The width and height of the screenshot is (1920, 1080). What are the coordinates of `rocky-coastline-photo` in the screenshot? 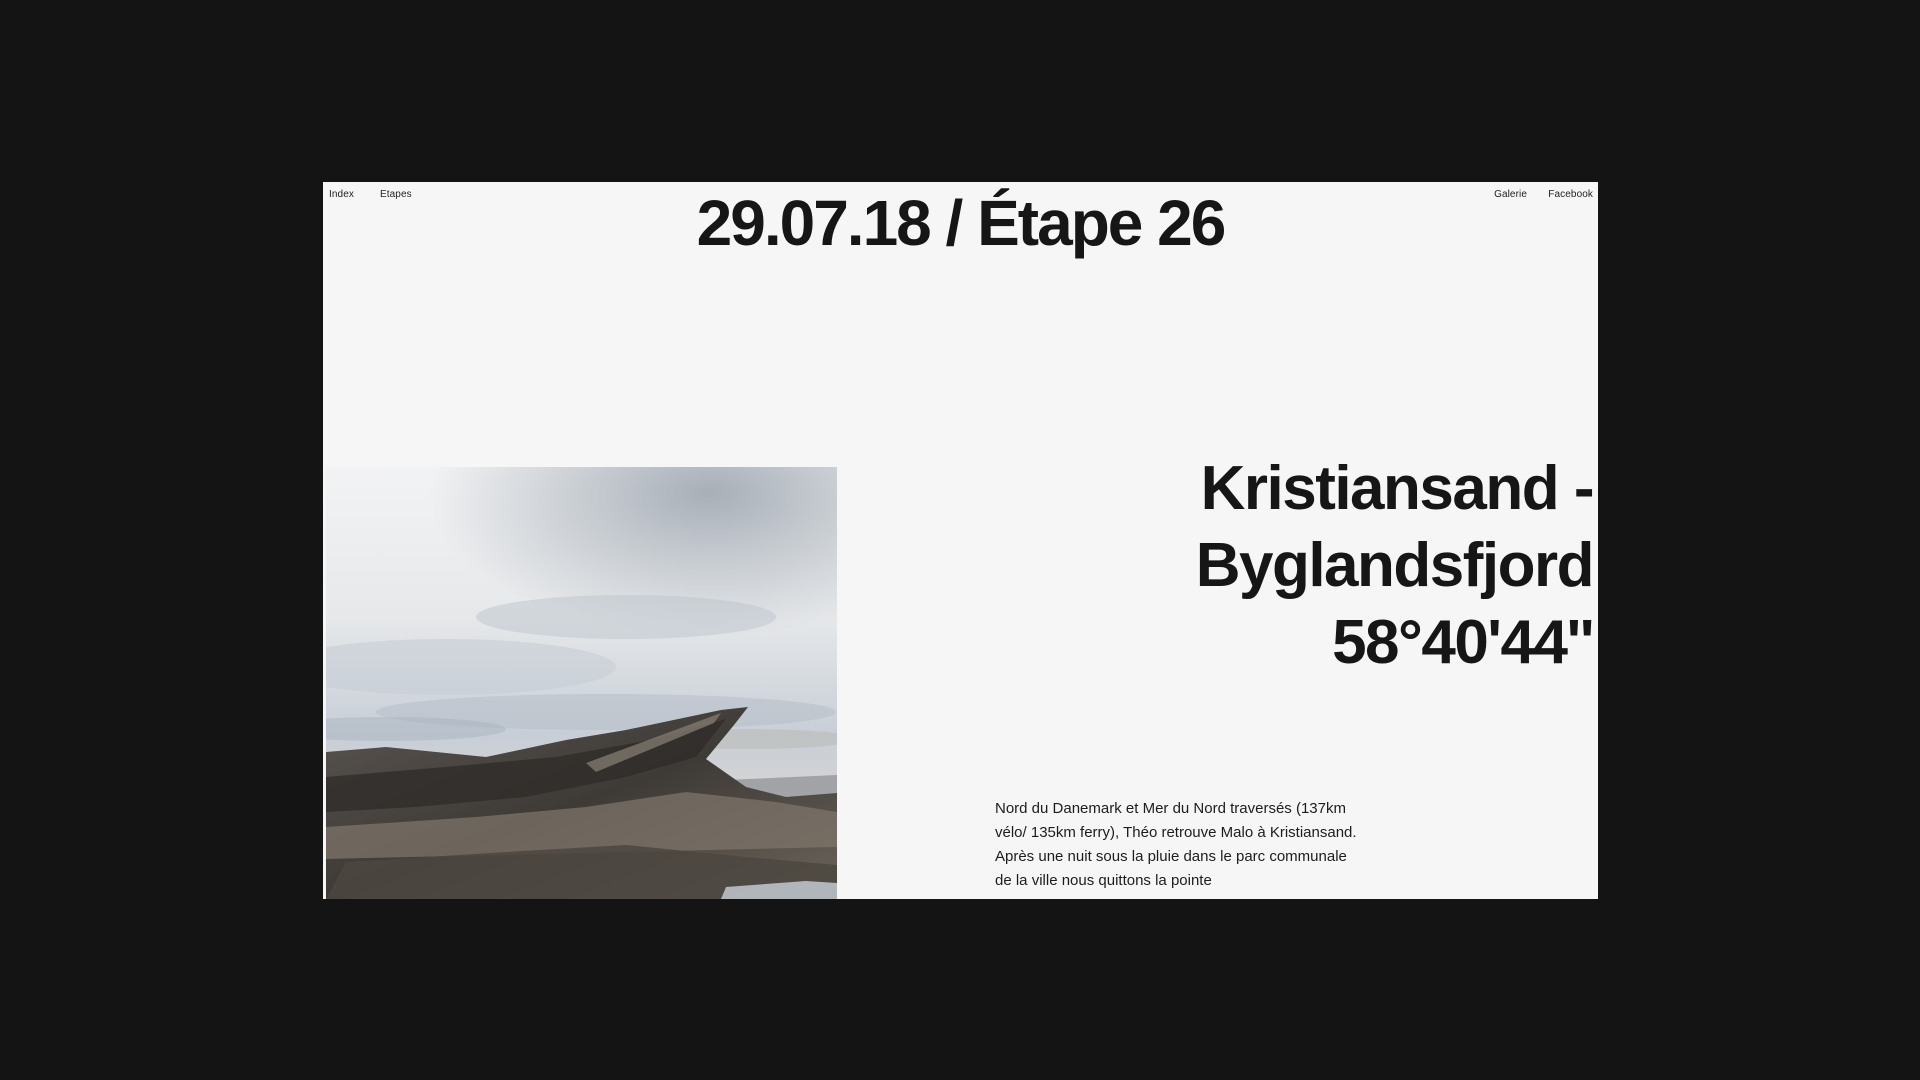 It's located at (581, 683).